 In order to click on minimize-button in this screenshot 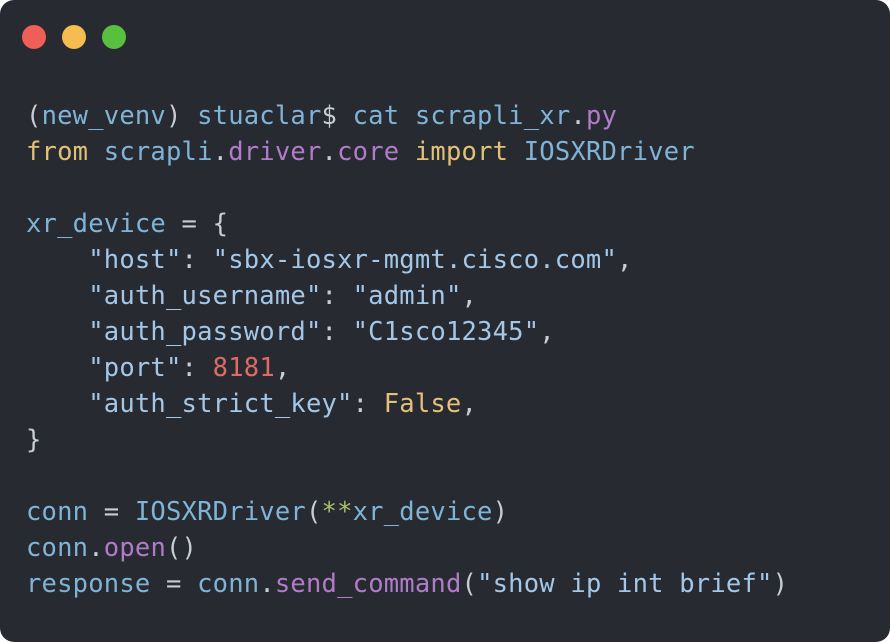, I will do `click(74, 37)`.